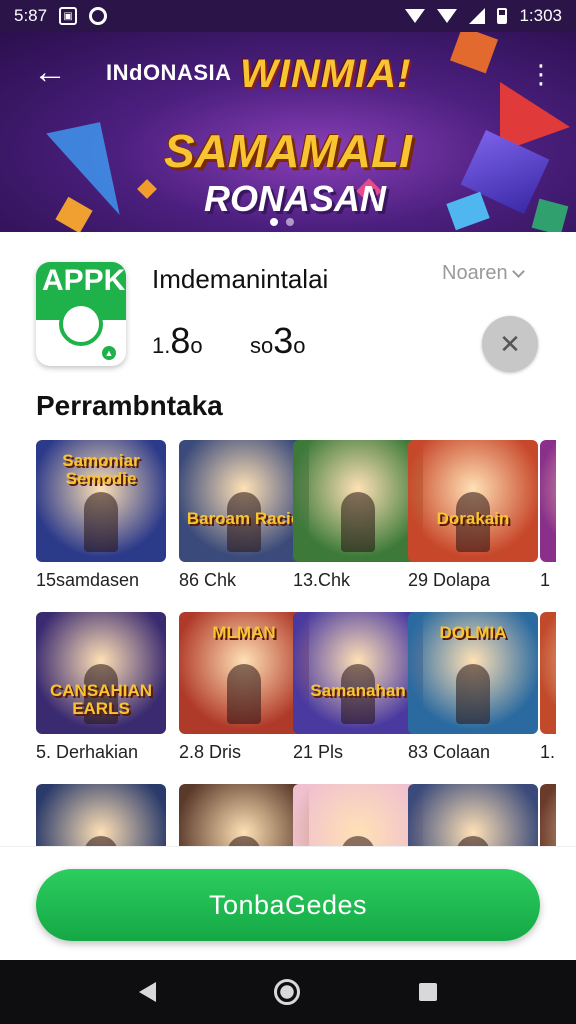 Image resolution: width=576 pixels, height=1024 pixels. What do you see at coordinates (244, 632) in the screenshot?
I see `game-title-art: MLMAN` at bounding box center [244, 632].